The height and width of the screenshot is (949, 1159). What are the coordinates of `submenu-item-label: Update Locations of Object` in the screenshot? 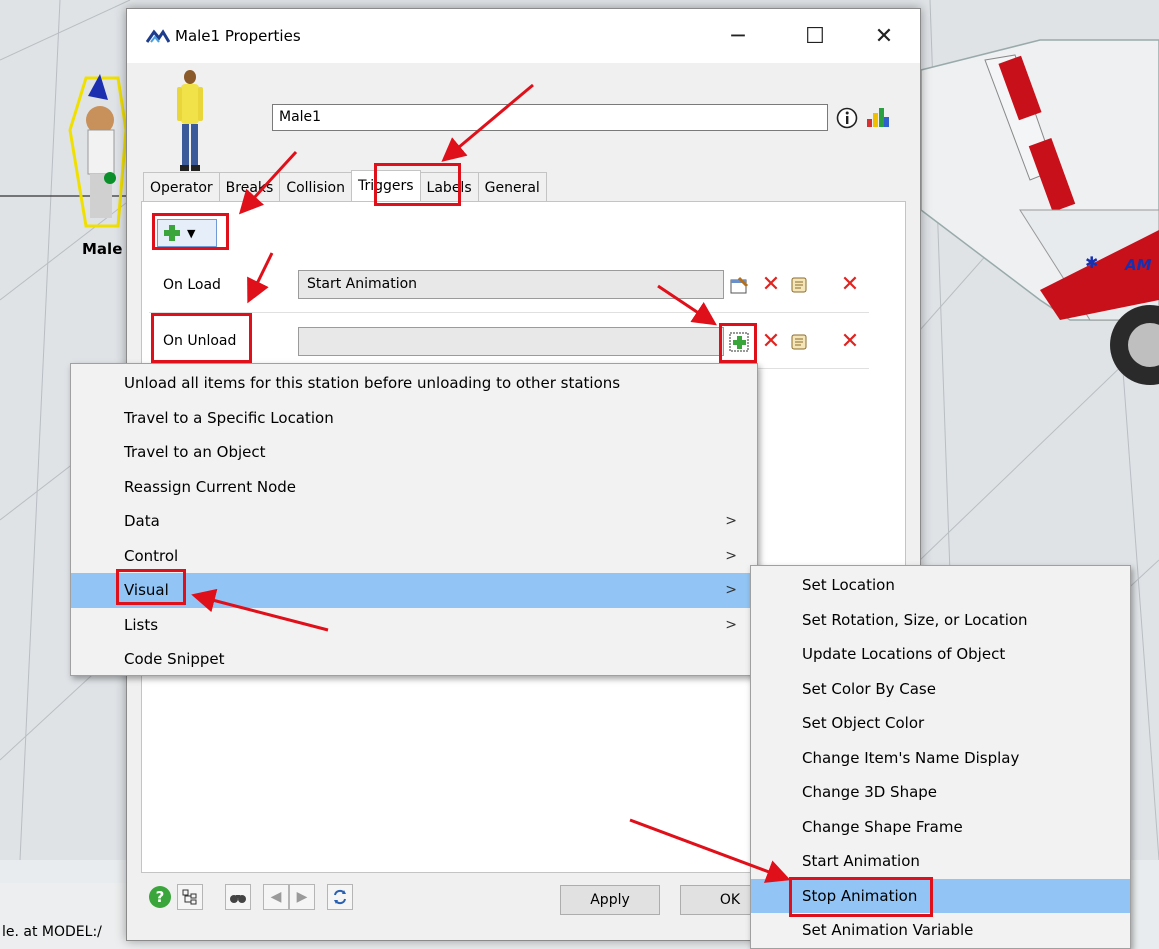 It's located at (904, 654).